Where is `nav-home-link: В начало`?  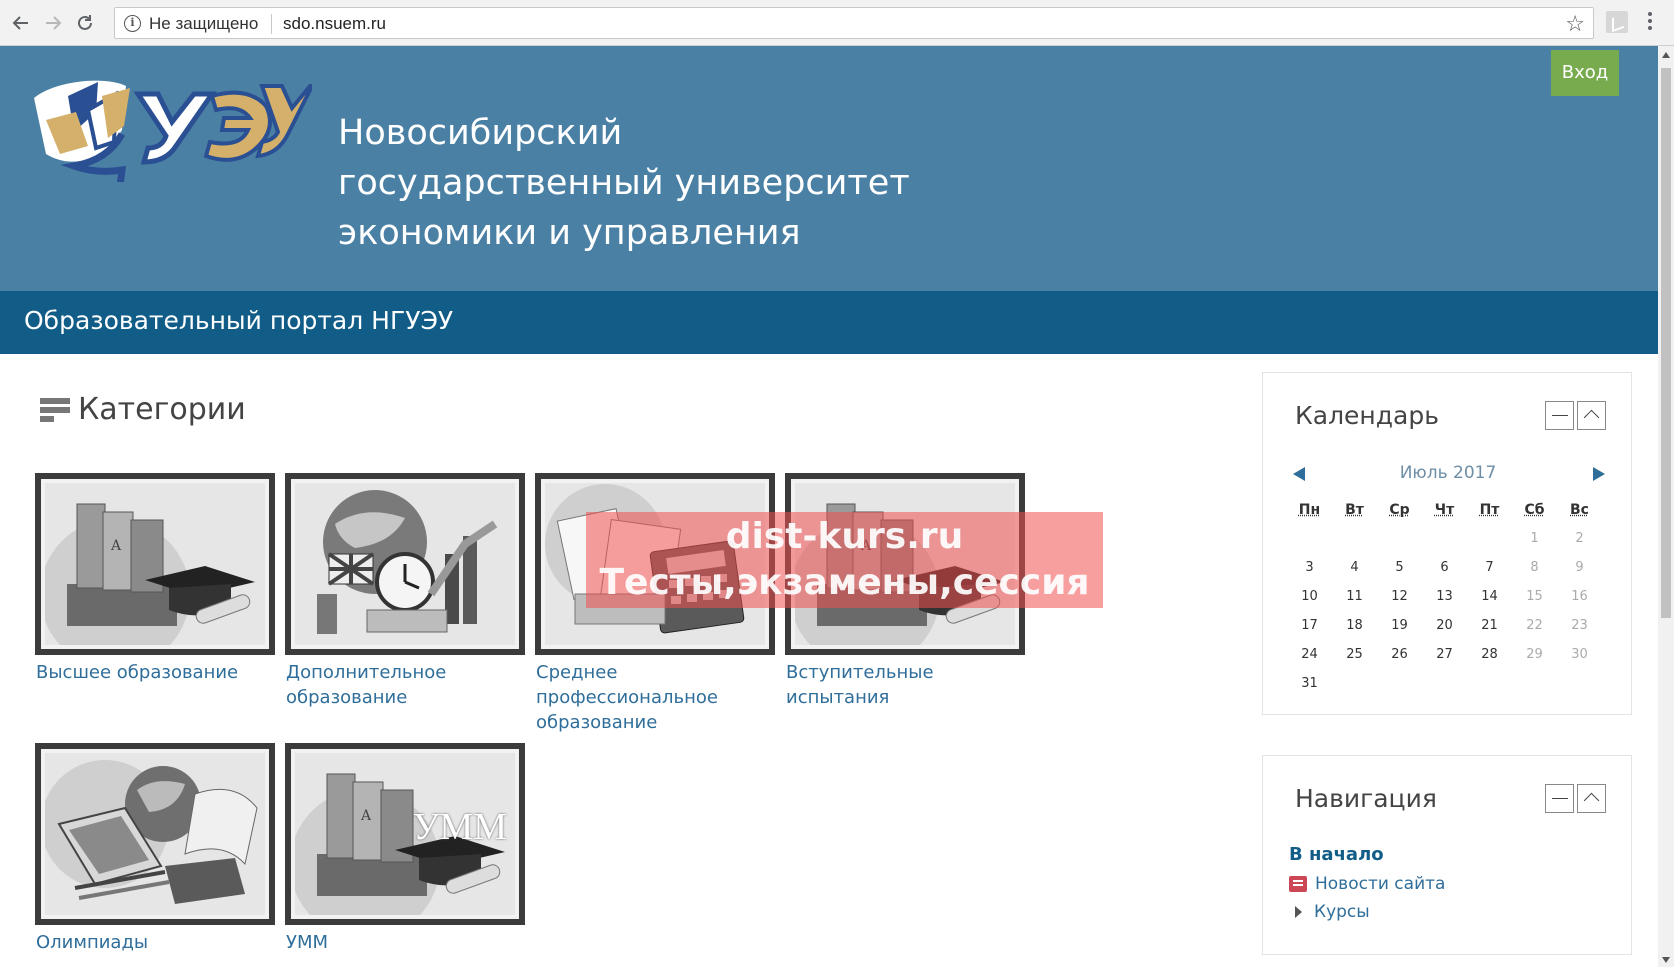
nav-home-link: В начало is located at coordinates (1336, 854).